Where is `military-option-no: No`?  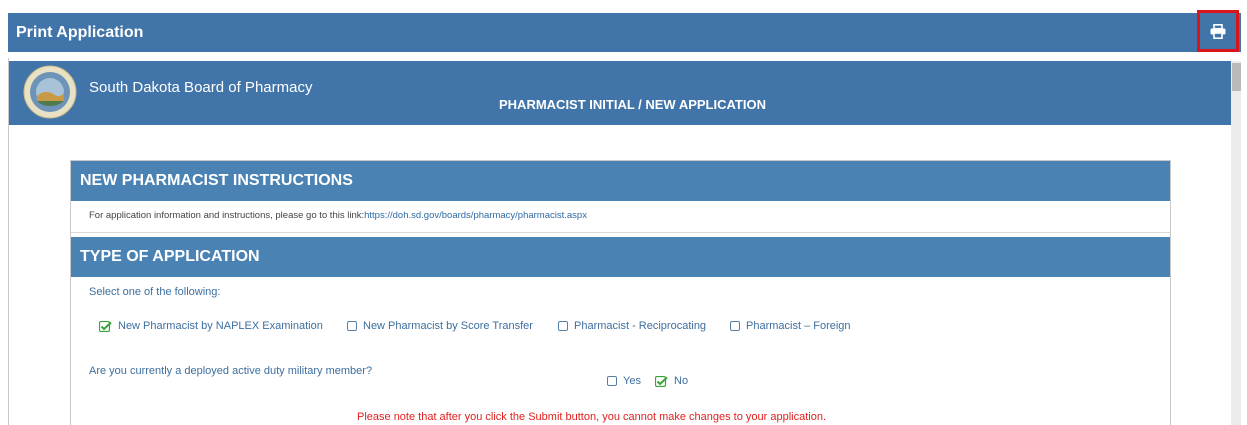
military-option-no: No is located at coordinates (671, 381).